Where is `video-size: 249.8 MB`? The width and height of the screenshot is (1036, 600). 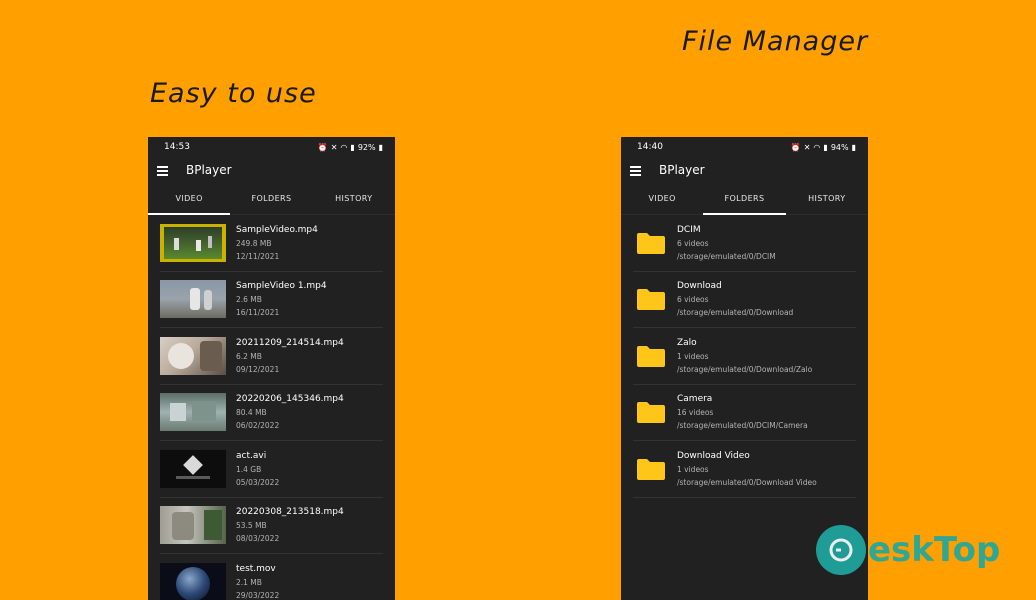 video-size: 249.8 MB is located at coordinates (254, 243).